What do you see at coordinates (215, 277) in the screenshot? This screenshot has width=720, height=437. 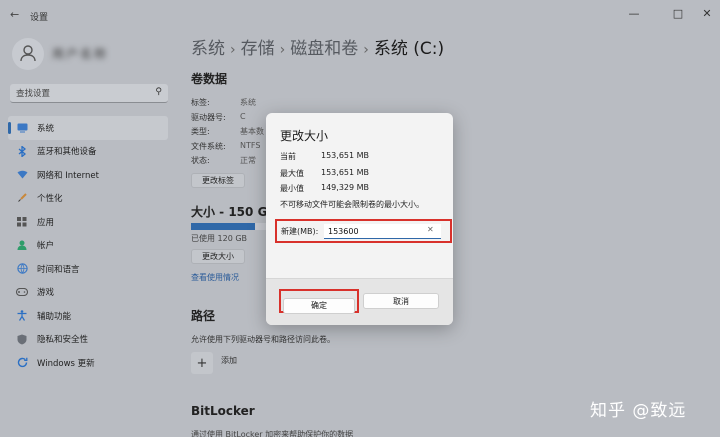 I see `view-usage-link: 查看使用情况` at bounding box center [215, 277].